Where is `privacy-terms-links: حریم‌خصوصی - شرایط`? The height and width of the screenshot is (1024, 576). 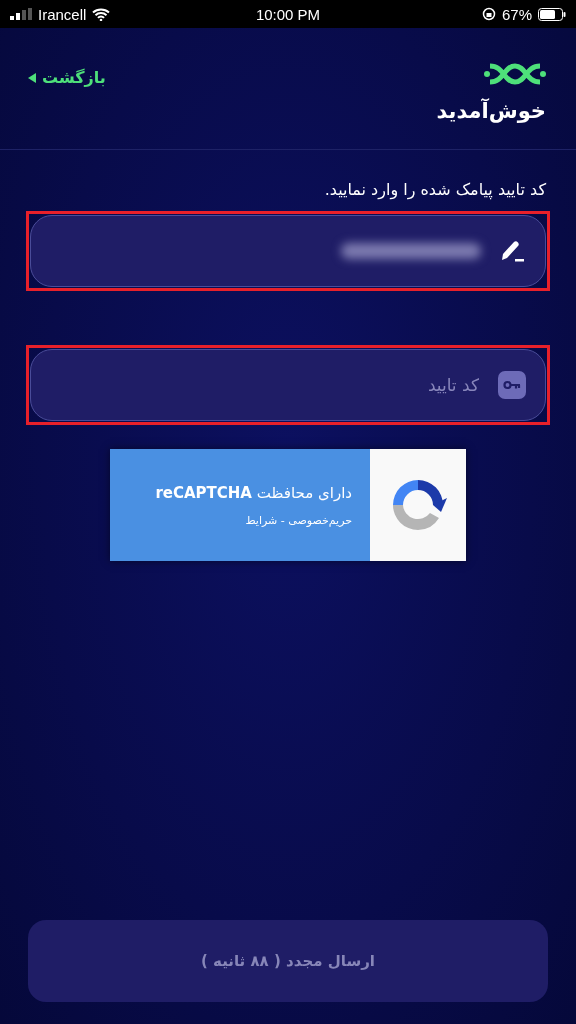
privacy-terms-links: حریم‌خصوصی - شرایط is located at coordinates (240, 520).